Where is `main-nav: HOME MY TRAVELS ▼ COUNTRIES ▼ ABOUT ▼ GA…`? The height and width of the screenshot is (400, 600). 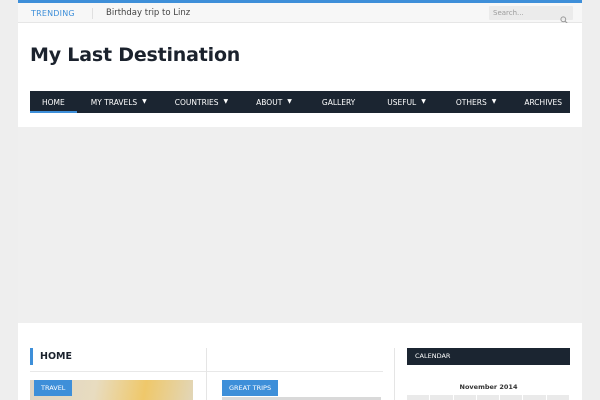
main-nav: HOME MY TRAVELS ▼ COUNTRIES ▼ ABOUT ▼ GA… is located at coordinates (300, 102).